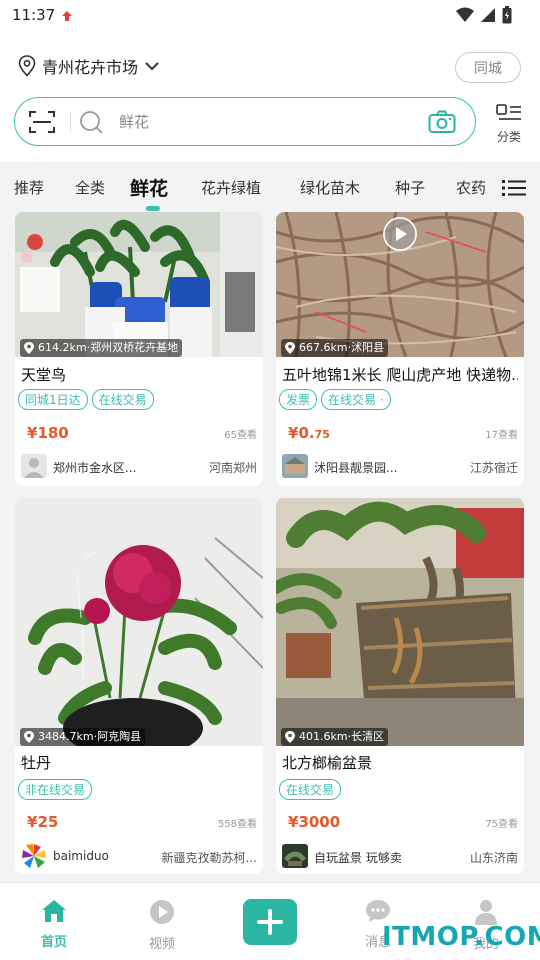  Describe the element at coordinates (53, 433) in the screenshot. I see `price-value: 180` at that location.